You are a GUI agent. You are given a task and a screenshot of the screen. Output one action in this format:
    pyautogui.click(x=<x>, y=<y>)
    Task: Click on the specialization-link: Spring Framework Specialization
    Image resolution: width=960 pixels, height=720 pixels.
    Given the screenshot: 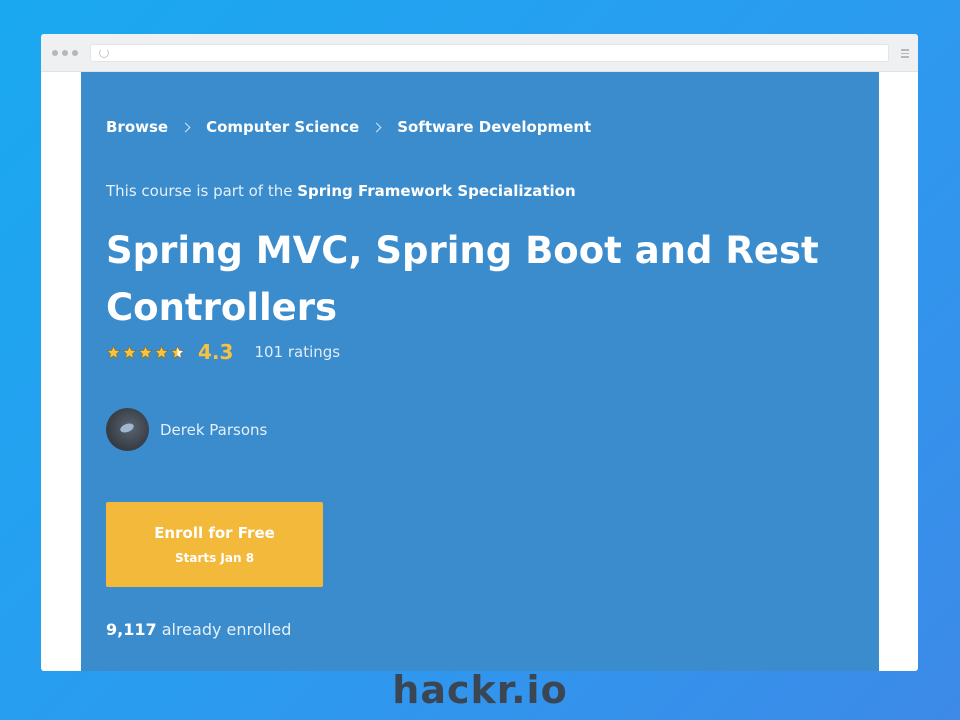 What is the action you would take?
    pyautogui.click(x=436, y=191)
    